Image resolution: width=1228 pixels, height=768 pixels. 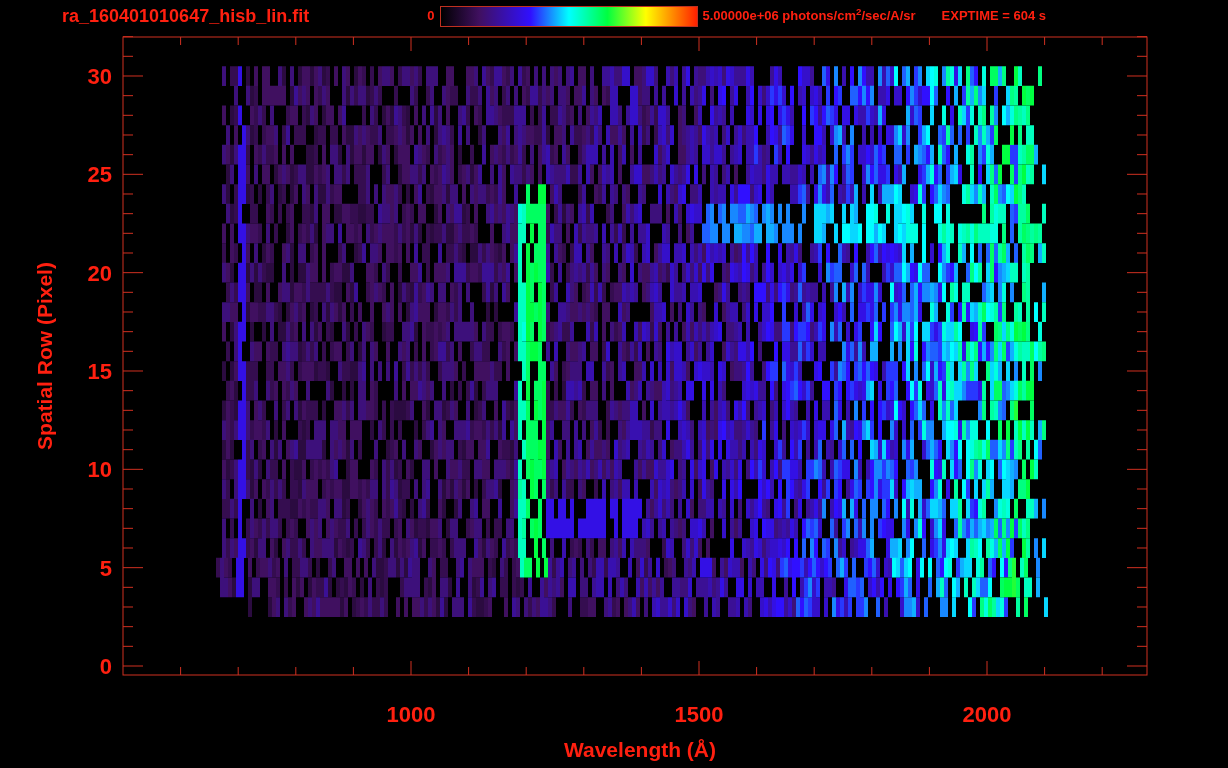 What do you see at coordinates (99, 470) in the screenshot?
I see `y-tick-label: 10` at bounding box center [99, 470].